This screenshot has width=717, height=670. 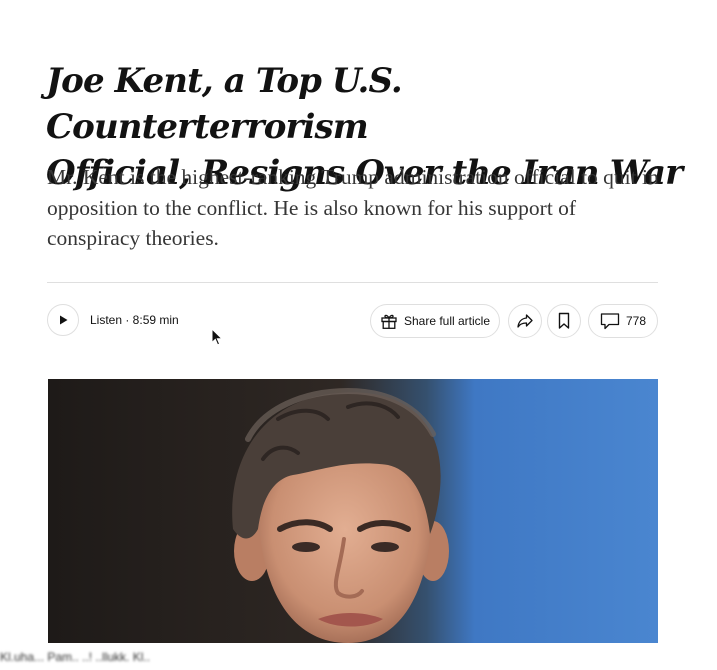 What do you see at coordinates (636, 321) in the screenshot?
I see `comments-count: 778` at bounding box center [636, 321].